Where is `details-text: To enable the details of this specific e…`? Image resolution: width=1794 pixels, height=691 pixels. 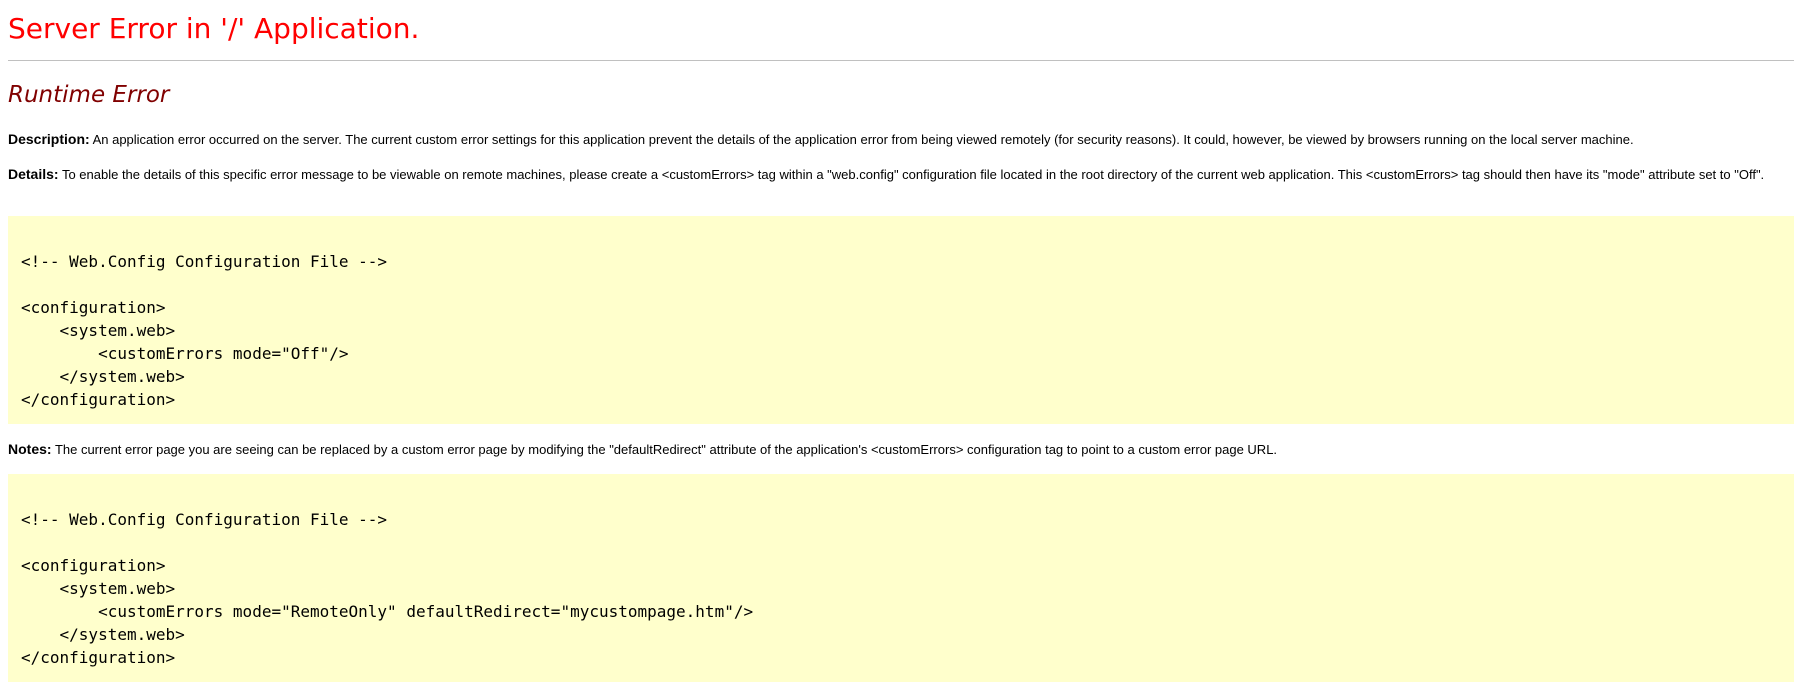
details-text: To enable the details of this specific e… is located at coordinates (911, 174).